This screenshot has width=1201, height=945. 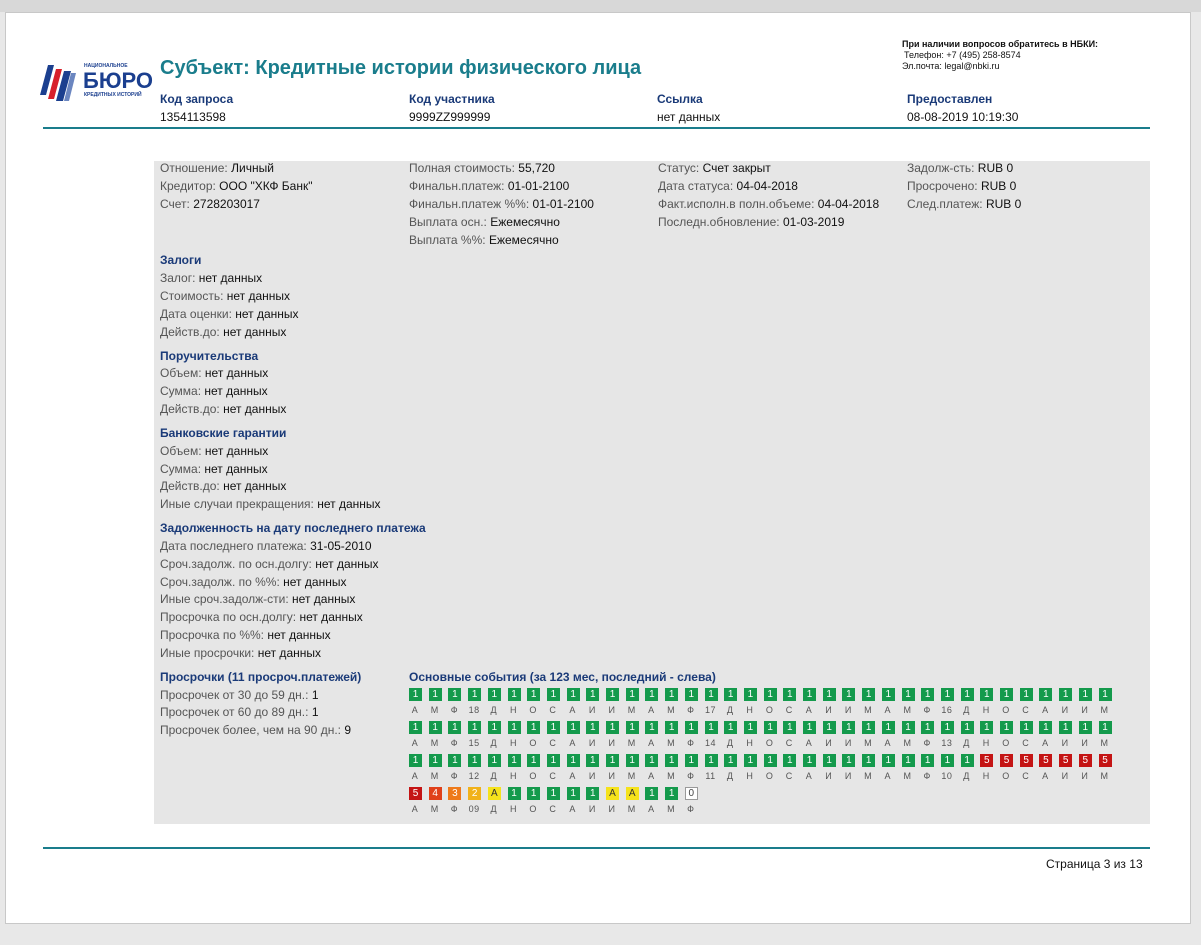 I want to click on field-label: Иные случаи прекращения:, so click(x=237, y=504).